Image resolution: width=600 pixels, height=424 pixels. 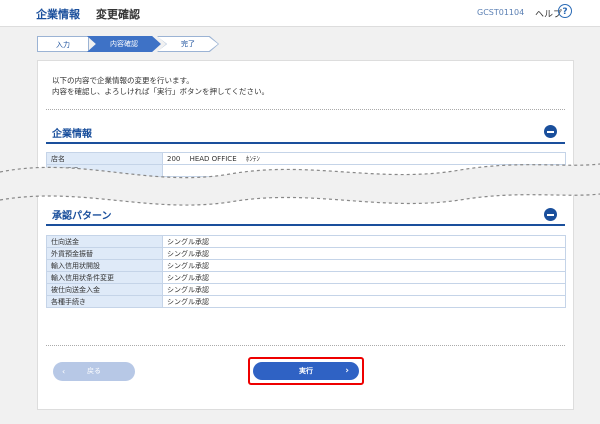 I want to click on table-row: 仕向送金 シングル承認, so click(x=306, y=241).